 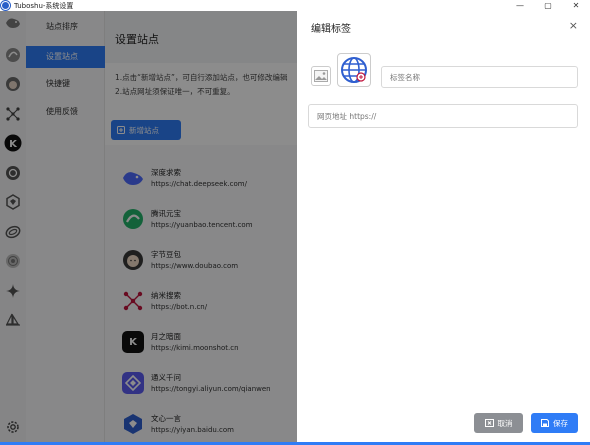 I want to click on app-icon, so click(x=5, y=5).